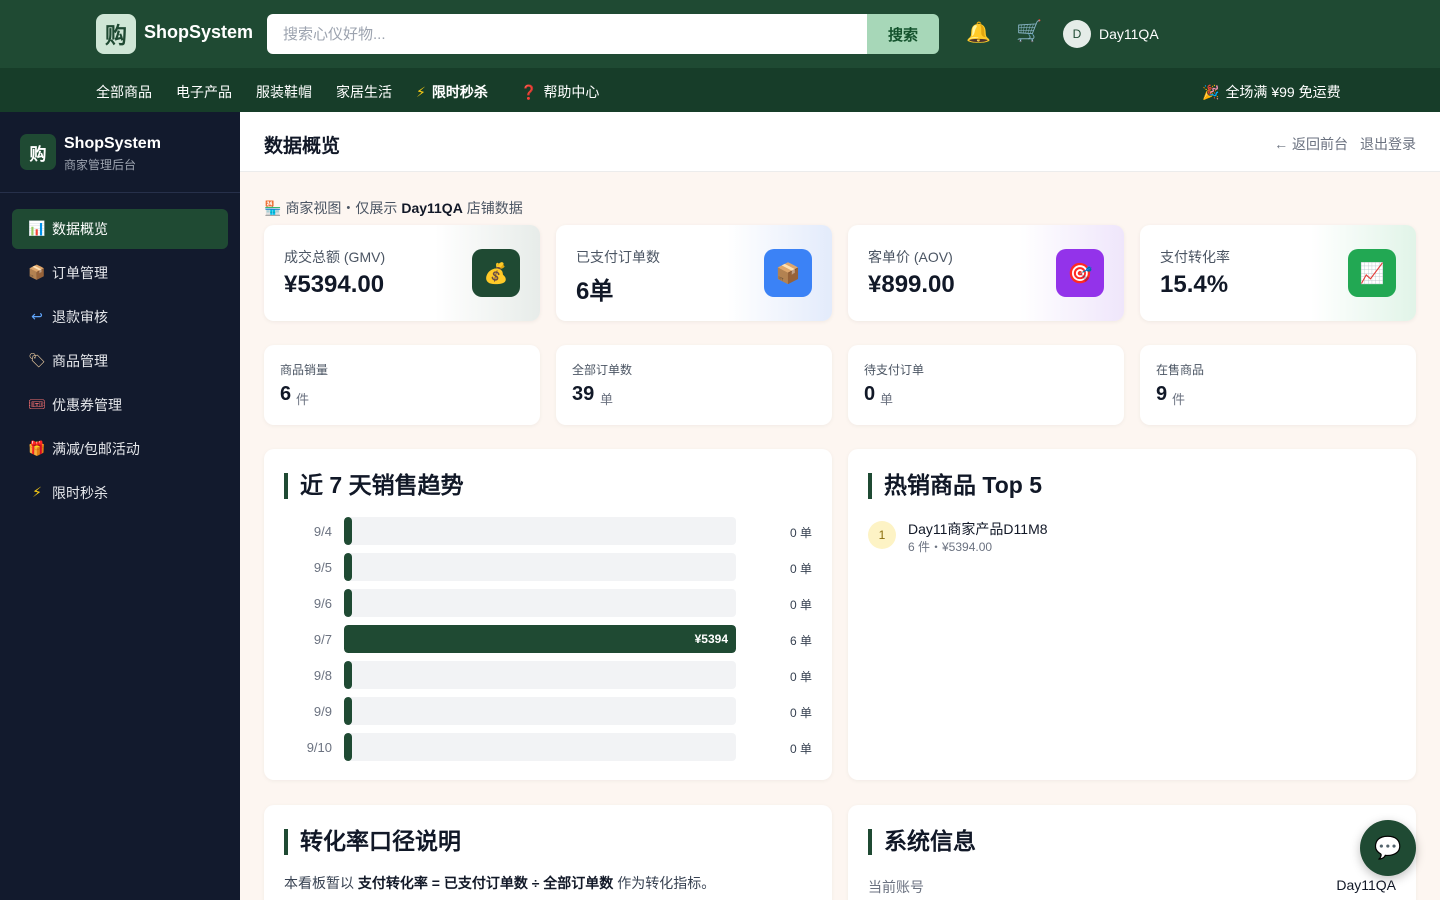 The image size is (1440, 900). Describe the element at coordinates (319, 747) in the screenshot. I see `trend-date-label: 9/10` at that location.